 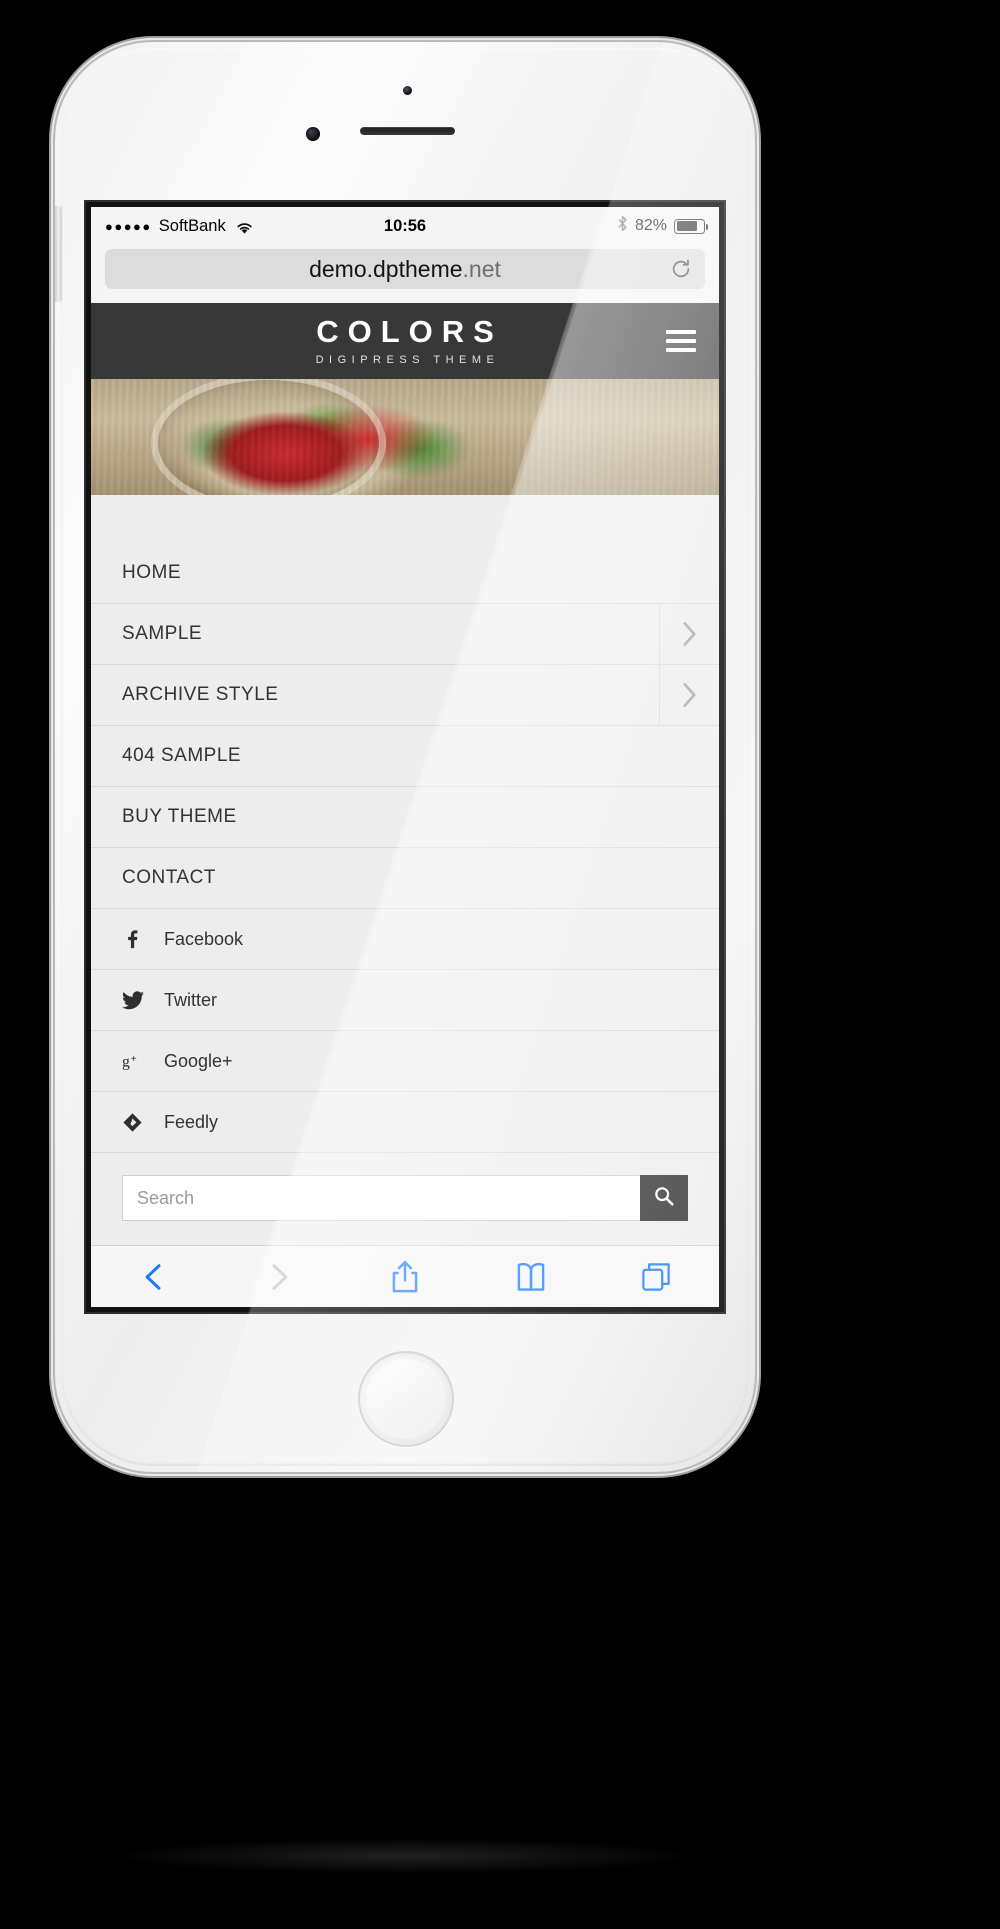 I want to click on bluetooth-icon, so click(x=622, y=226).